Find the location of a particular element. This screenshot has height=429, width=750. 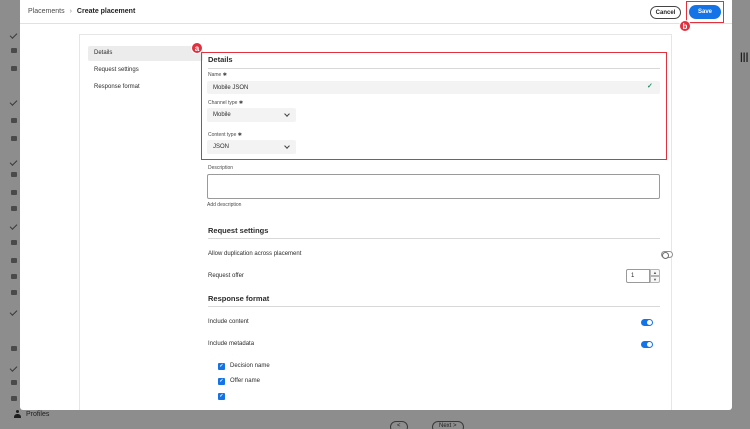

content-type-select: JSON is located at coordinates (251, 147).